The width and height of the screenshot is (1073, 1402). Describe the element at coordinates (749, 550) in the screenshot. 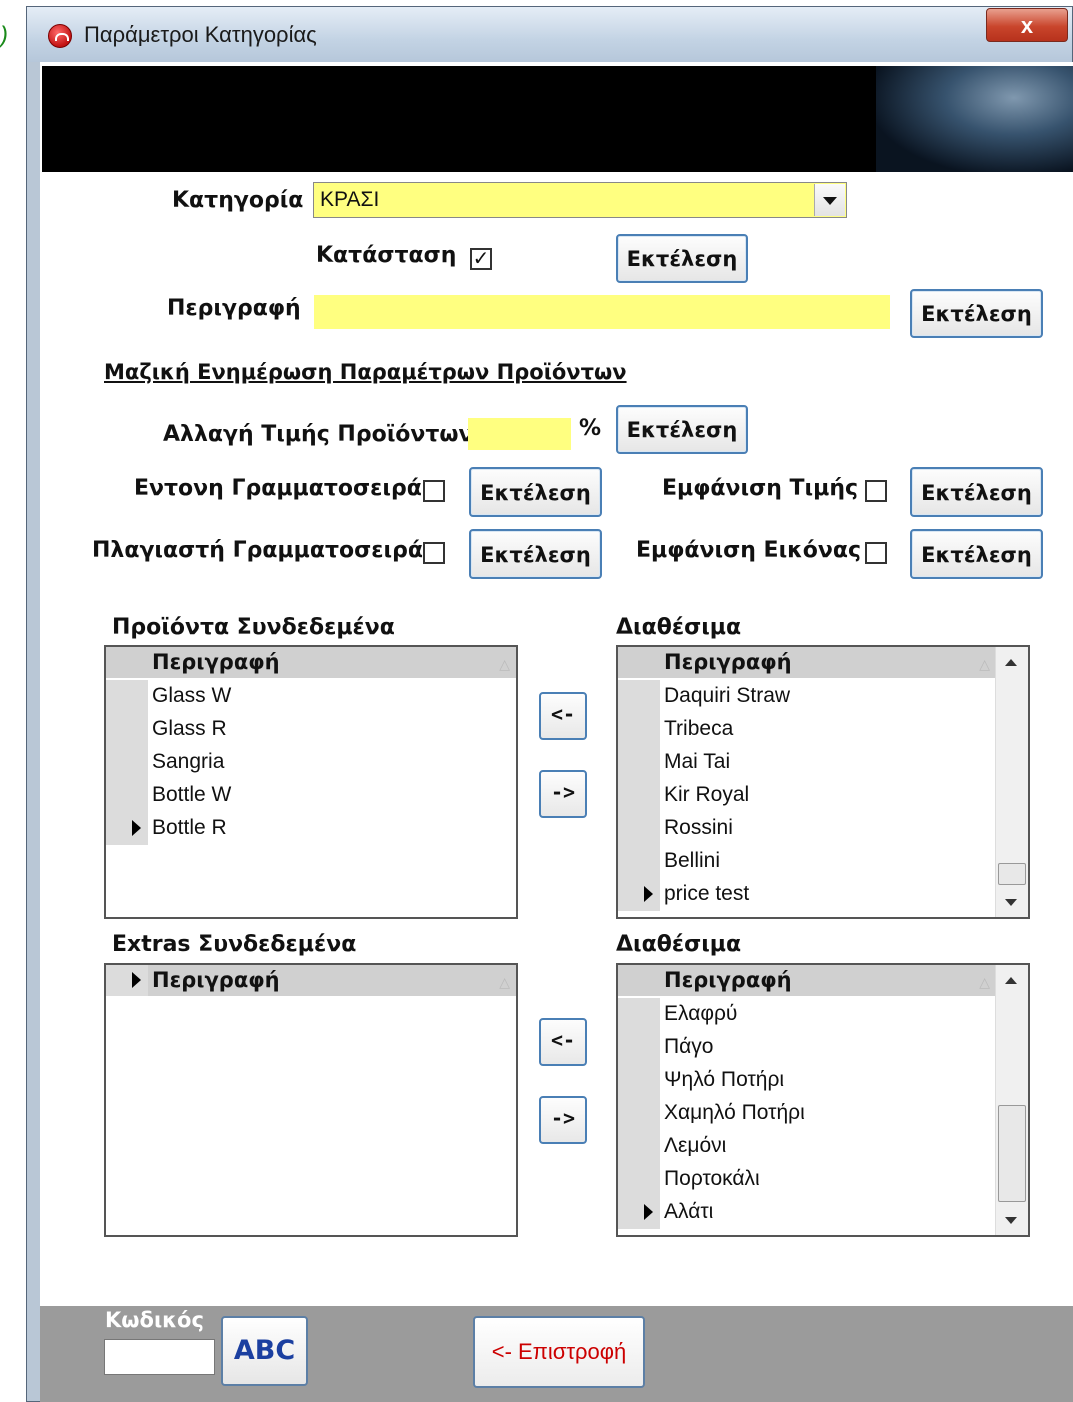

I see `show-image-label: Εμφάνιση Εικόνας` at that location.